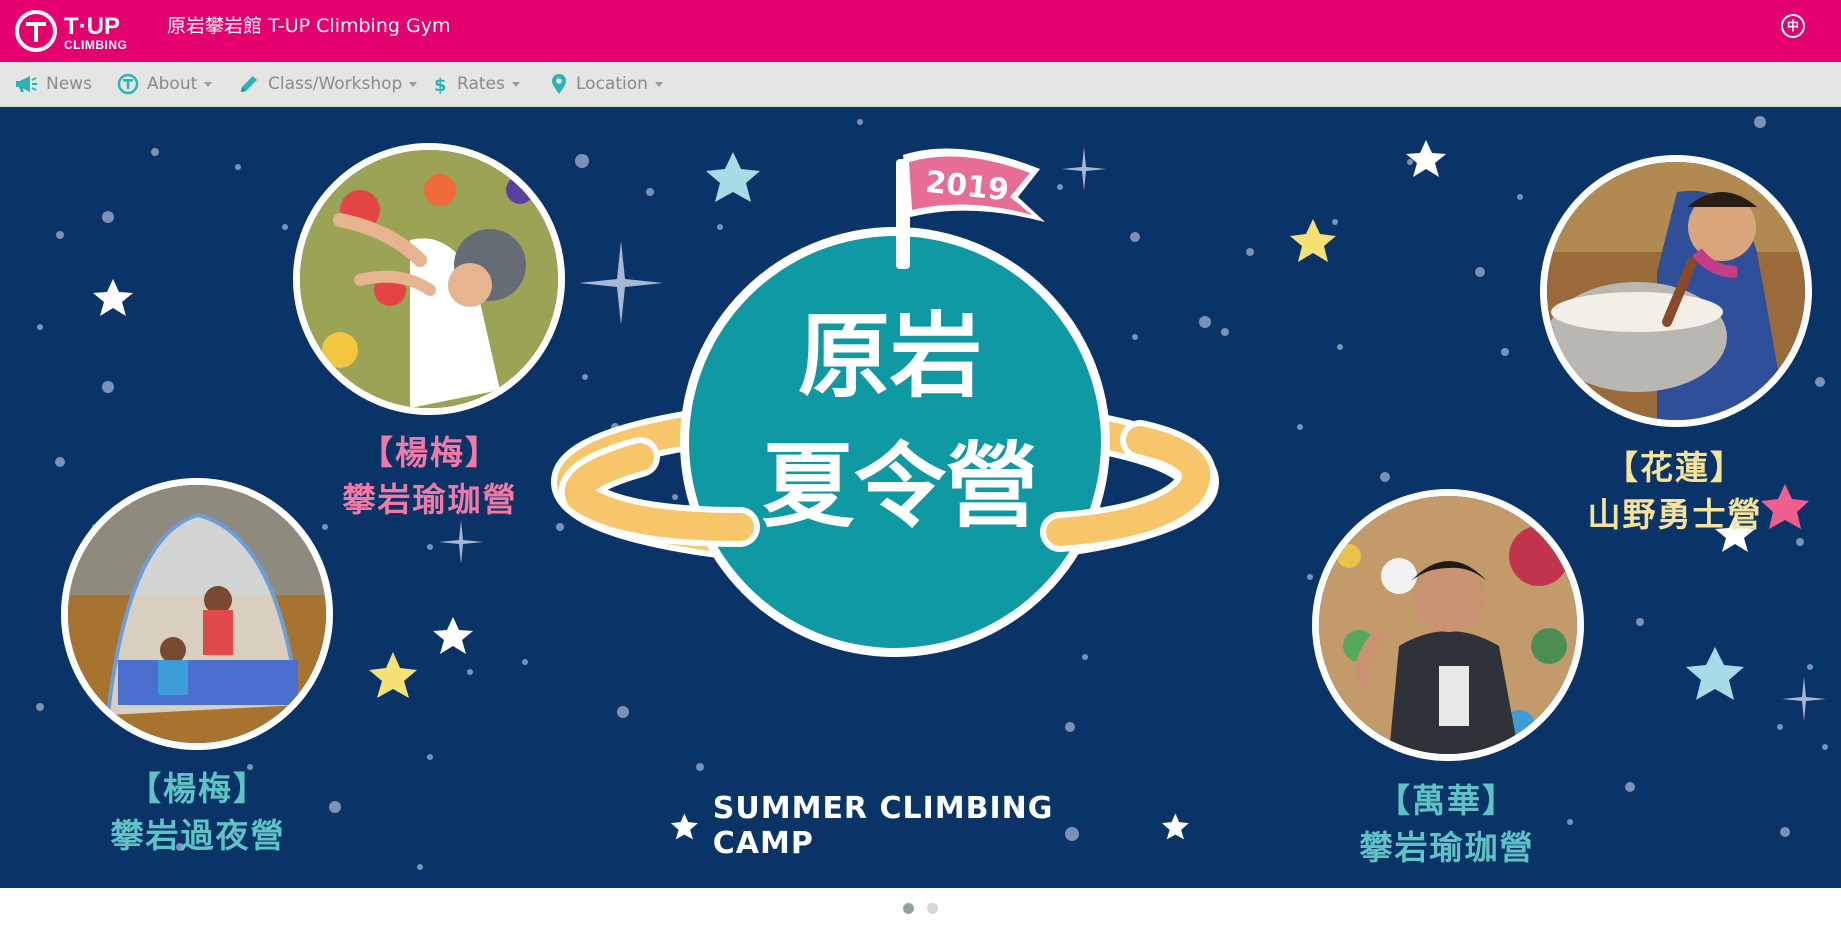  What do you see at coordinates (559, 84) in the screenshot?
I see `map-pin-icon` at bounding box center [559, 84].